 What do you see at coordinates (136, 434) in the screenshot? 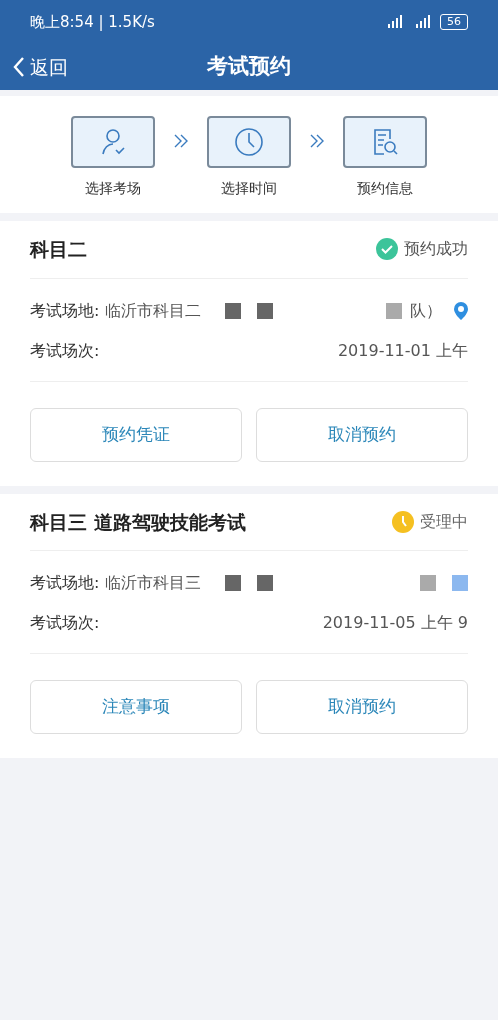
I see `action-button: 预约凭证` at bounding box center [136, 434].